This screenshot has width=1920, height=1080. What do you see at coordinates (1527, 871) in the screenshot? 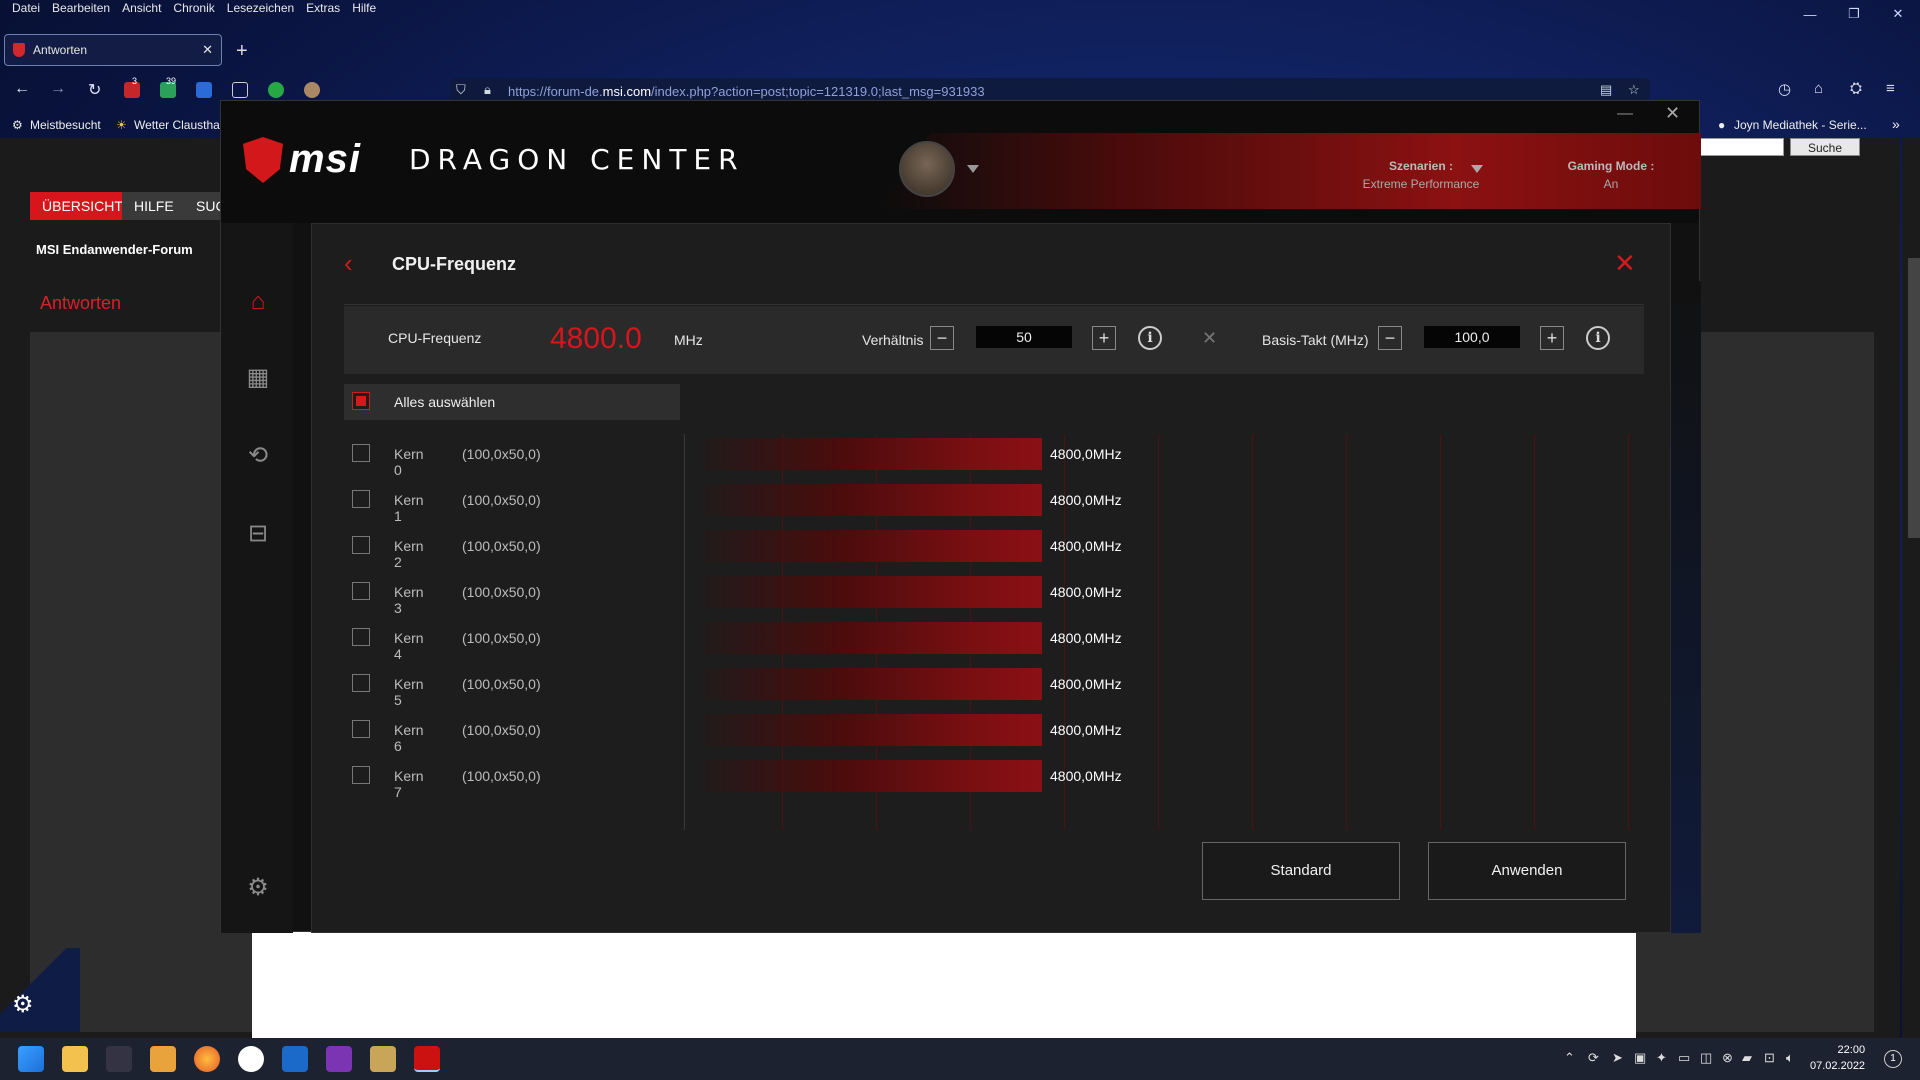
I see `apply-button: Anwenden` at bounding box center [1527, 871].